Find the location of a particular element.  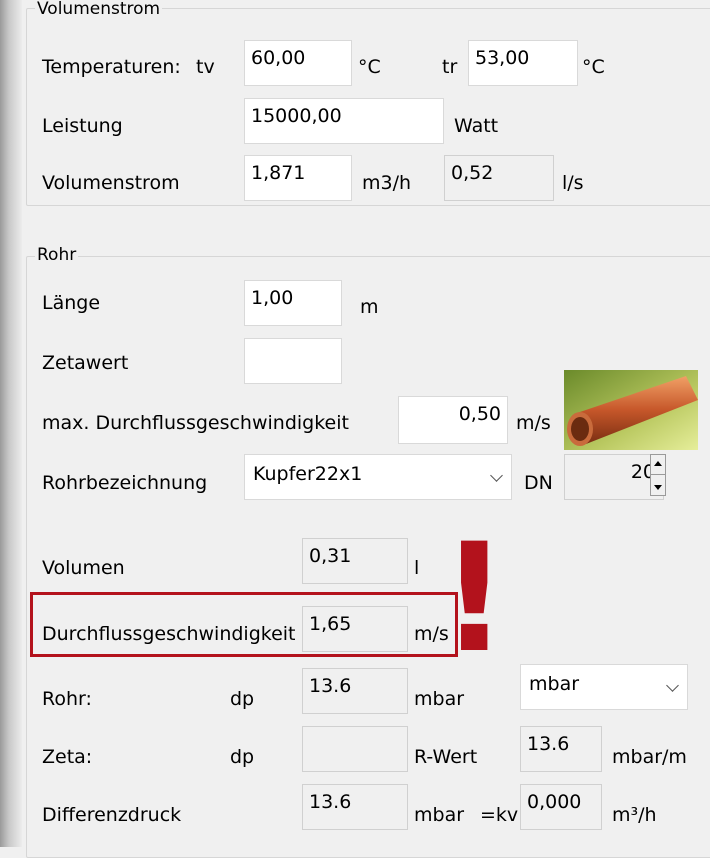

zeta-dp-label: dp is located at coordinates (242, 757).